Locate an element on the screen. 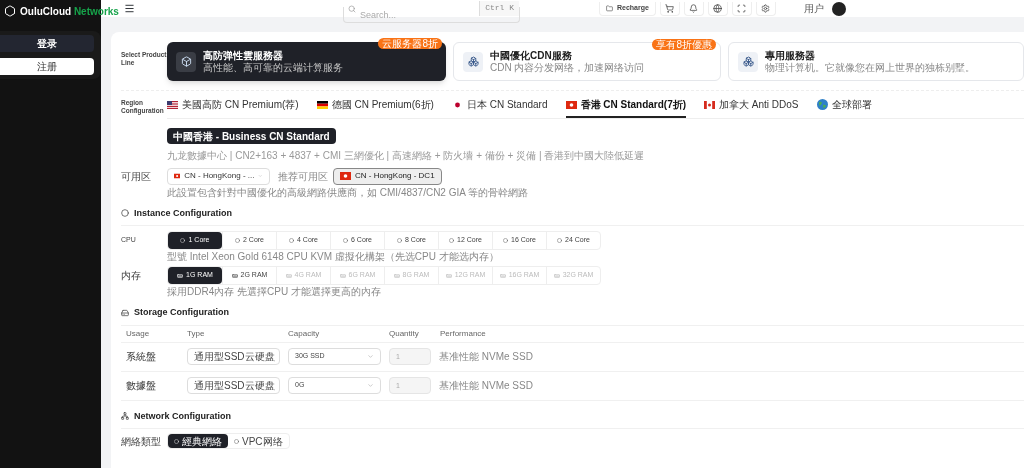 This screenshot has width=1024, height=468. product-card: 專用服務器 物理计算机。它就像您在网上世界的独栋别墅。 is located at coordinates (876, 61).